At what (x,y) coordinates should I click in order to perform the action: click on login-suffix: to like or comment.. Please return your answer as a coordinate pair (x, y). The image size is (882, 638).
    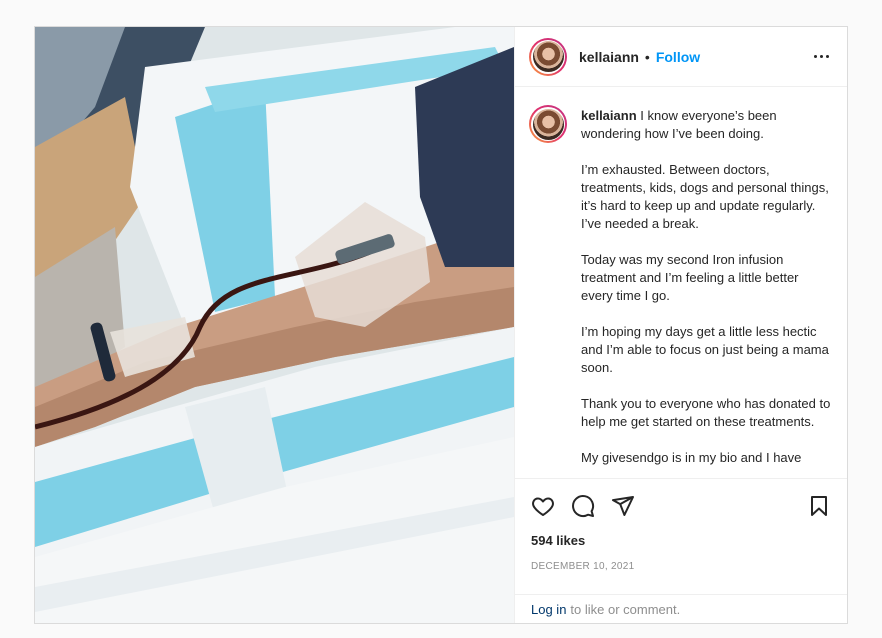
    Looking at the image, I should click on (625, 609).